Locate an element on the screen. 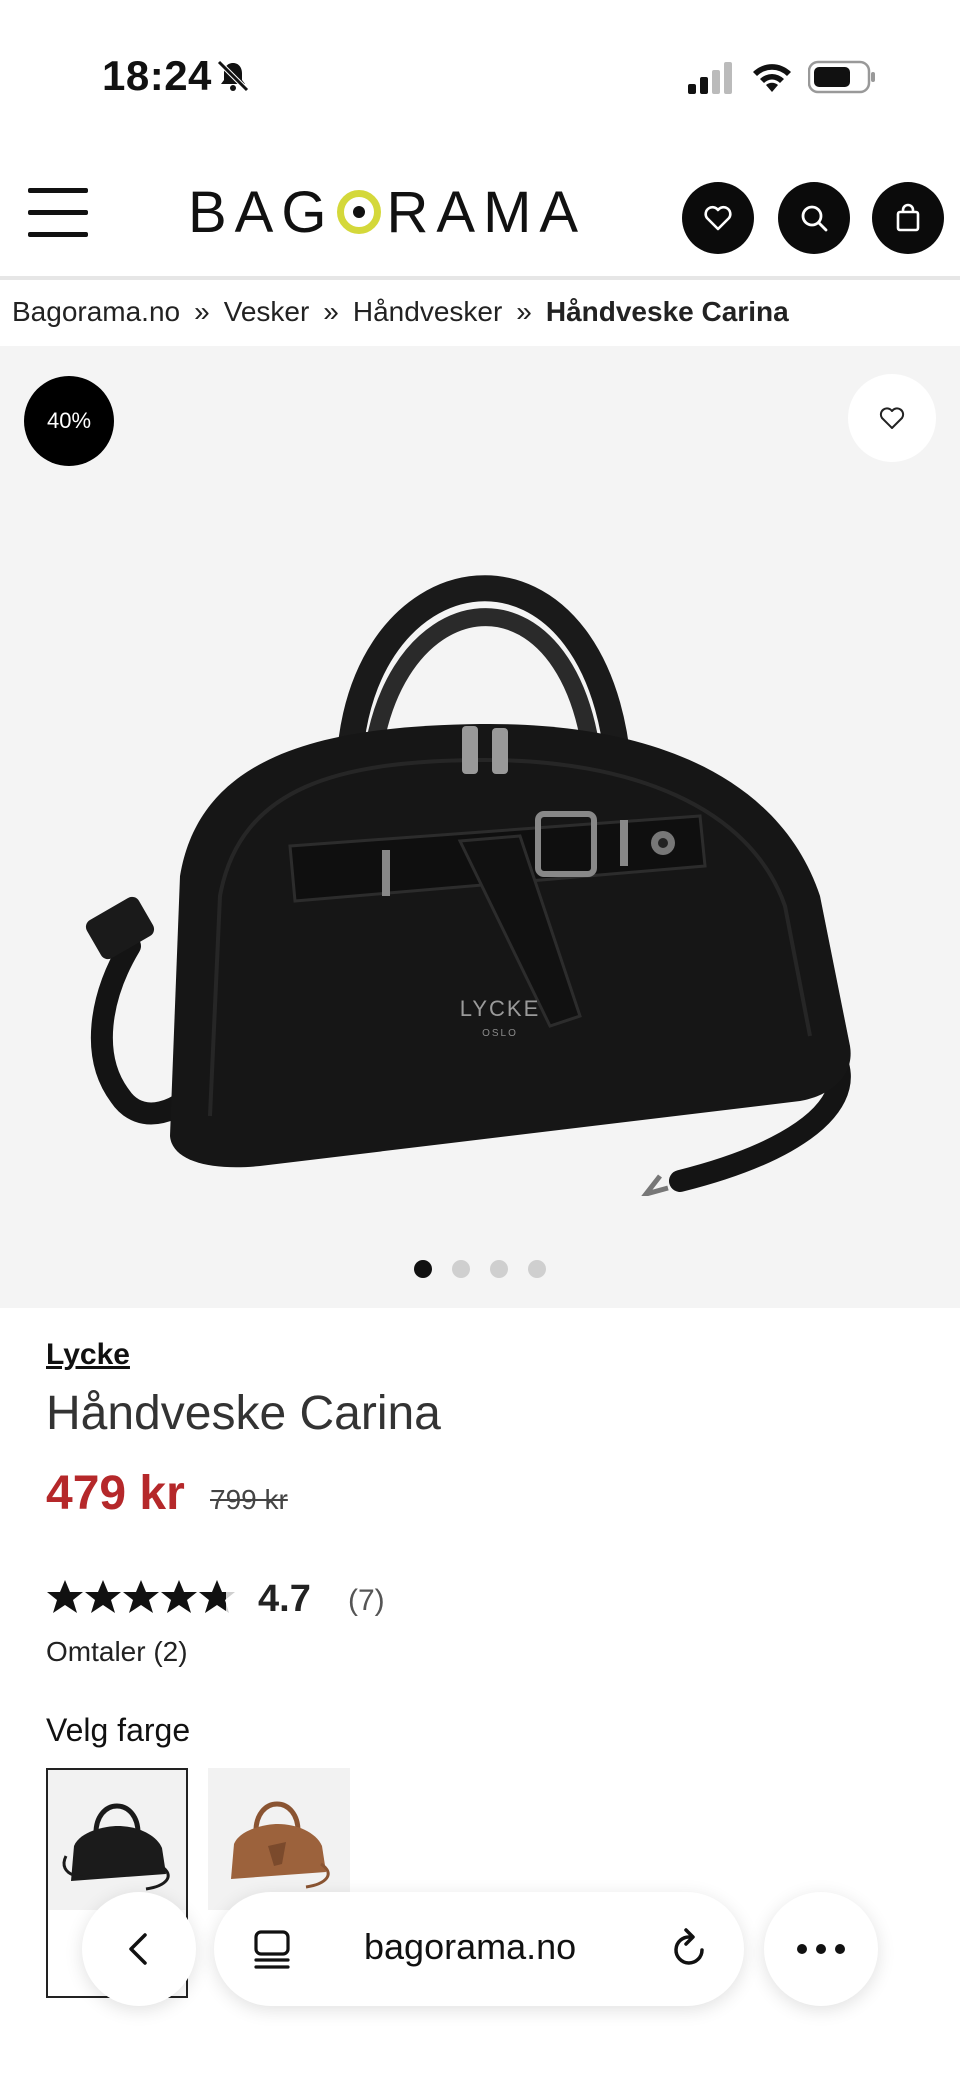  shopping-bag-icon is located at coordinates (908, 217).